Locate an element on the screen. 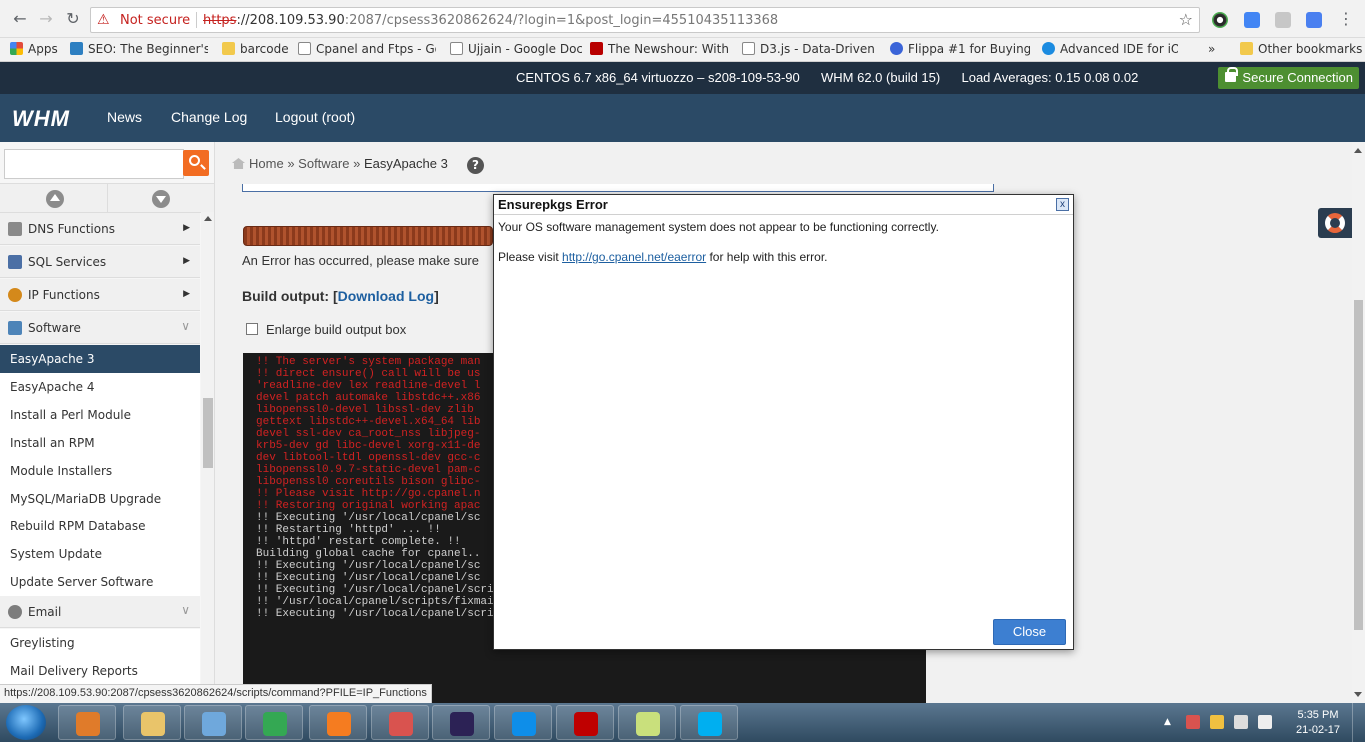  menu-icon: ⋮ is located at coordinates (1346, 19).